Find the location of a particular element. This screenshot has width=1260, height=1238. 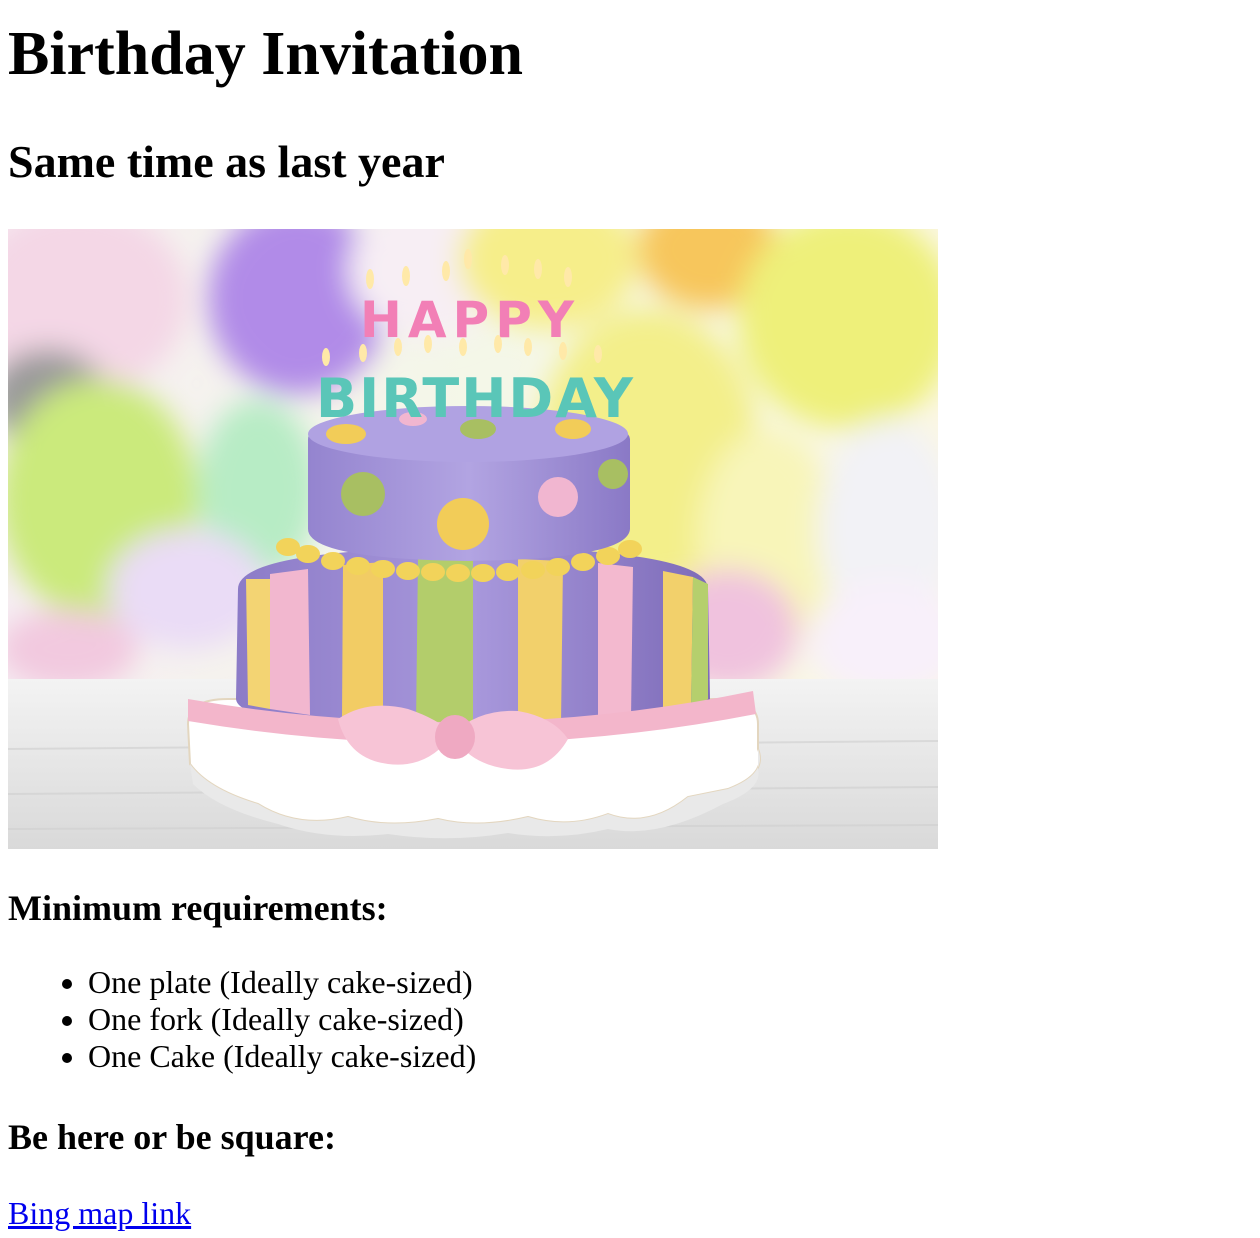

page-title: Birthday Invitation is located at coordinates (266, 54).